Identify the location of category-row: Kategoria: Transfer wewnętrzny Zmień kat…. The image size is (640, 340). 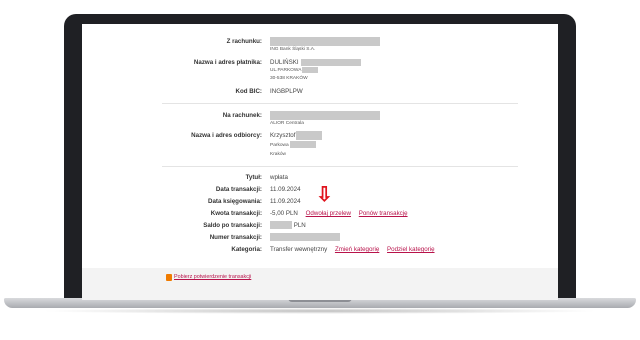
(320, 250).